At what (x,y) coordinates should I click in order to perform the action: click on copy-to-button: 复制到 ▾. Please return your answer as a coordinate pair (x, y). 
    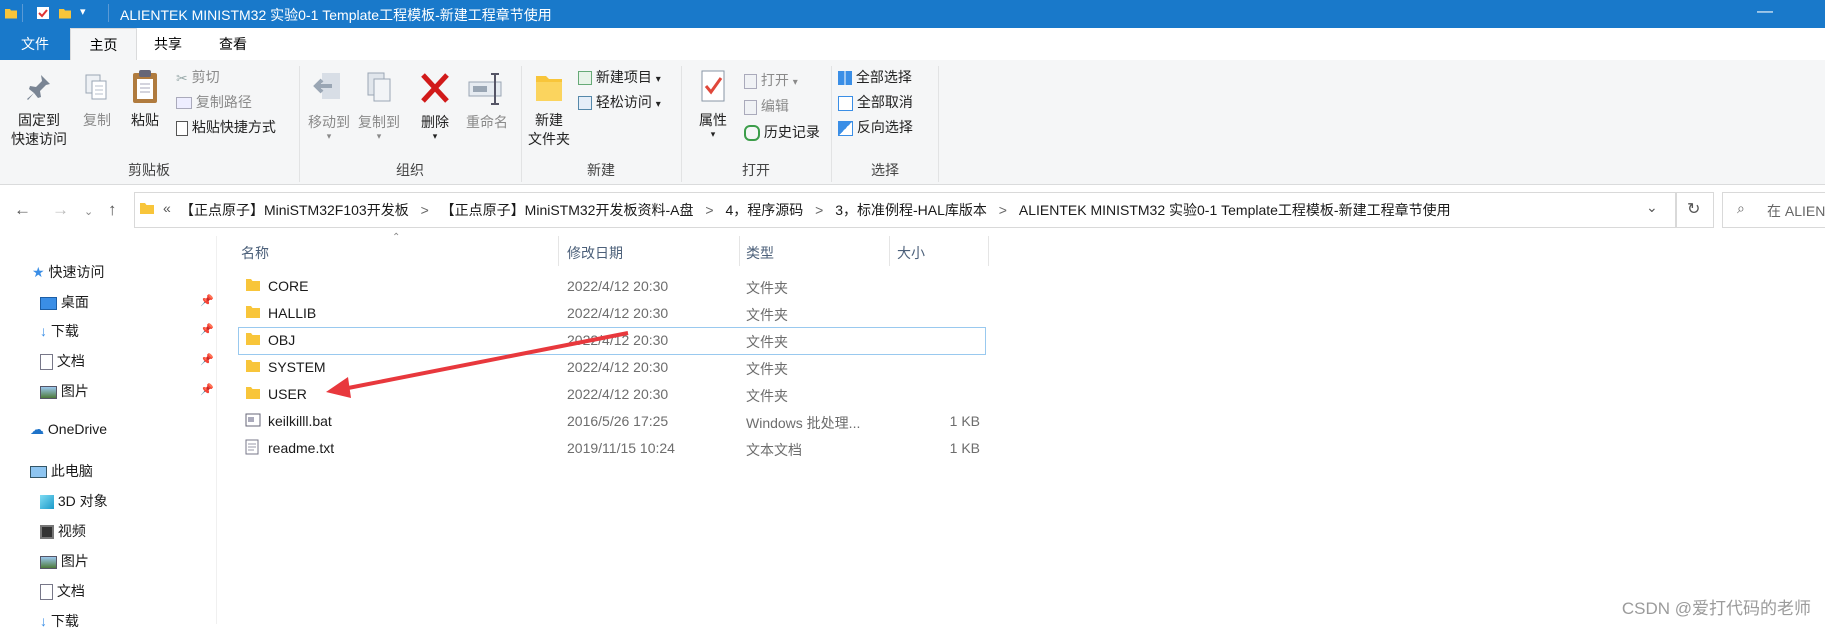
    Looking at the image, I should click on (379, 105).